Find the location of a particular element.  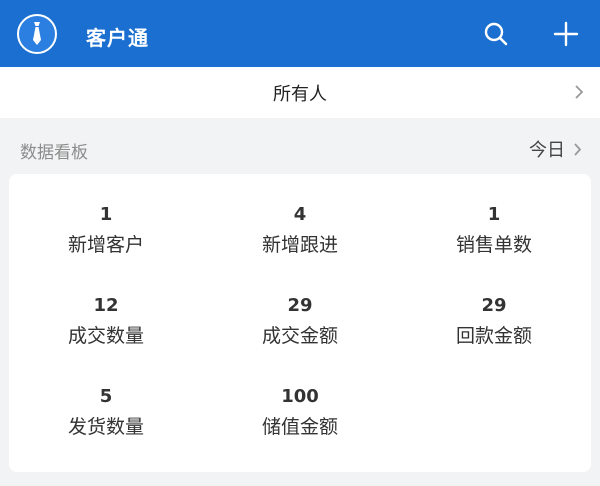

stat-value: 4 is located at coordinates (300, 214).